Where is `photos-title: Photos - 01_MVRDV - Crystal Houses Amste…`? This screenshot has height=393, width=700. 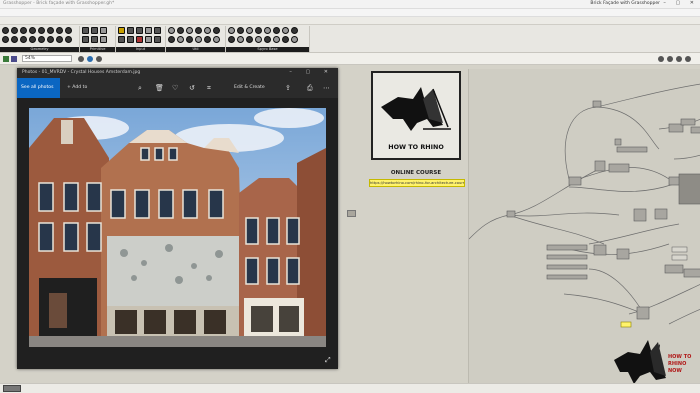 photos-title: Photos - 01_MVRDV - Crystal Houses Amste… is located at coordinates (81, 72).